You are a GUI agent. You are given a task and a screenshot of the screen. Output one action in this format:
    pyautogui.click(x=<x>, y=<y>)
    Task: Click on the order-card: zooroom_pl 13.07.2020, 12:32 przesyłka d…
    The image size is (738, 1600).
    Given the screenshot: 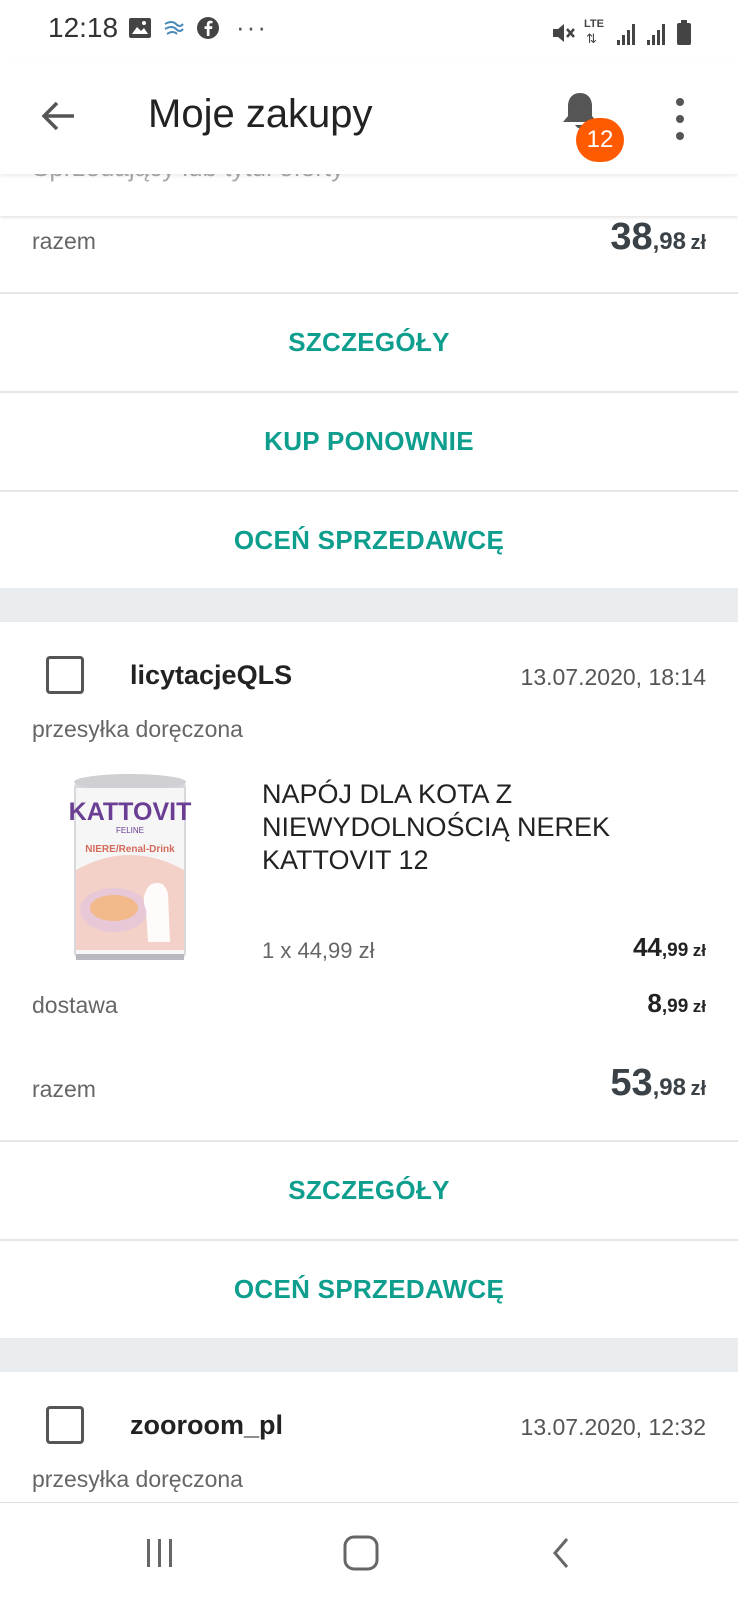 What is the action you would take?
    pyautogui.click(x=369, y=1437)
    